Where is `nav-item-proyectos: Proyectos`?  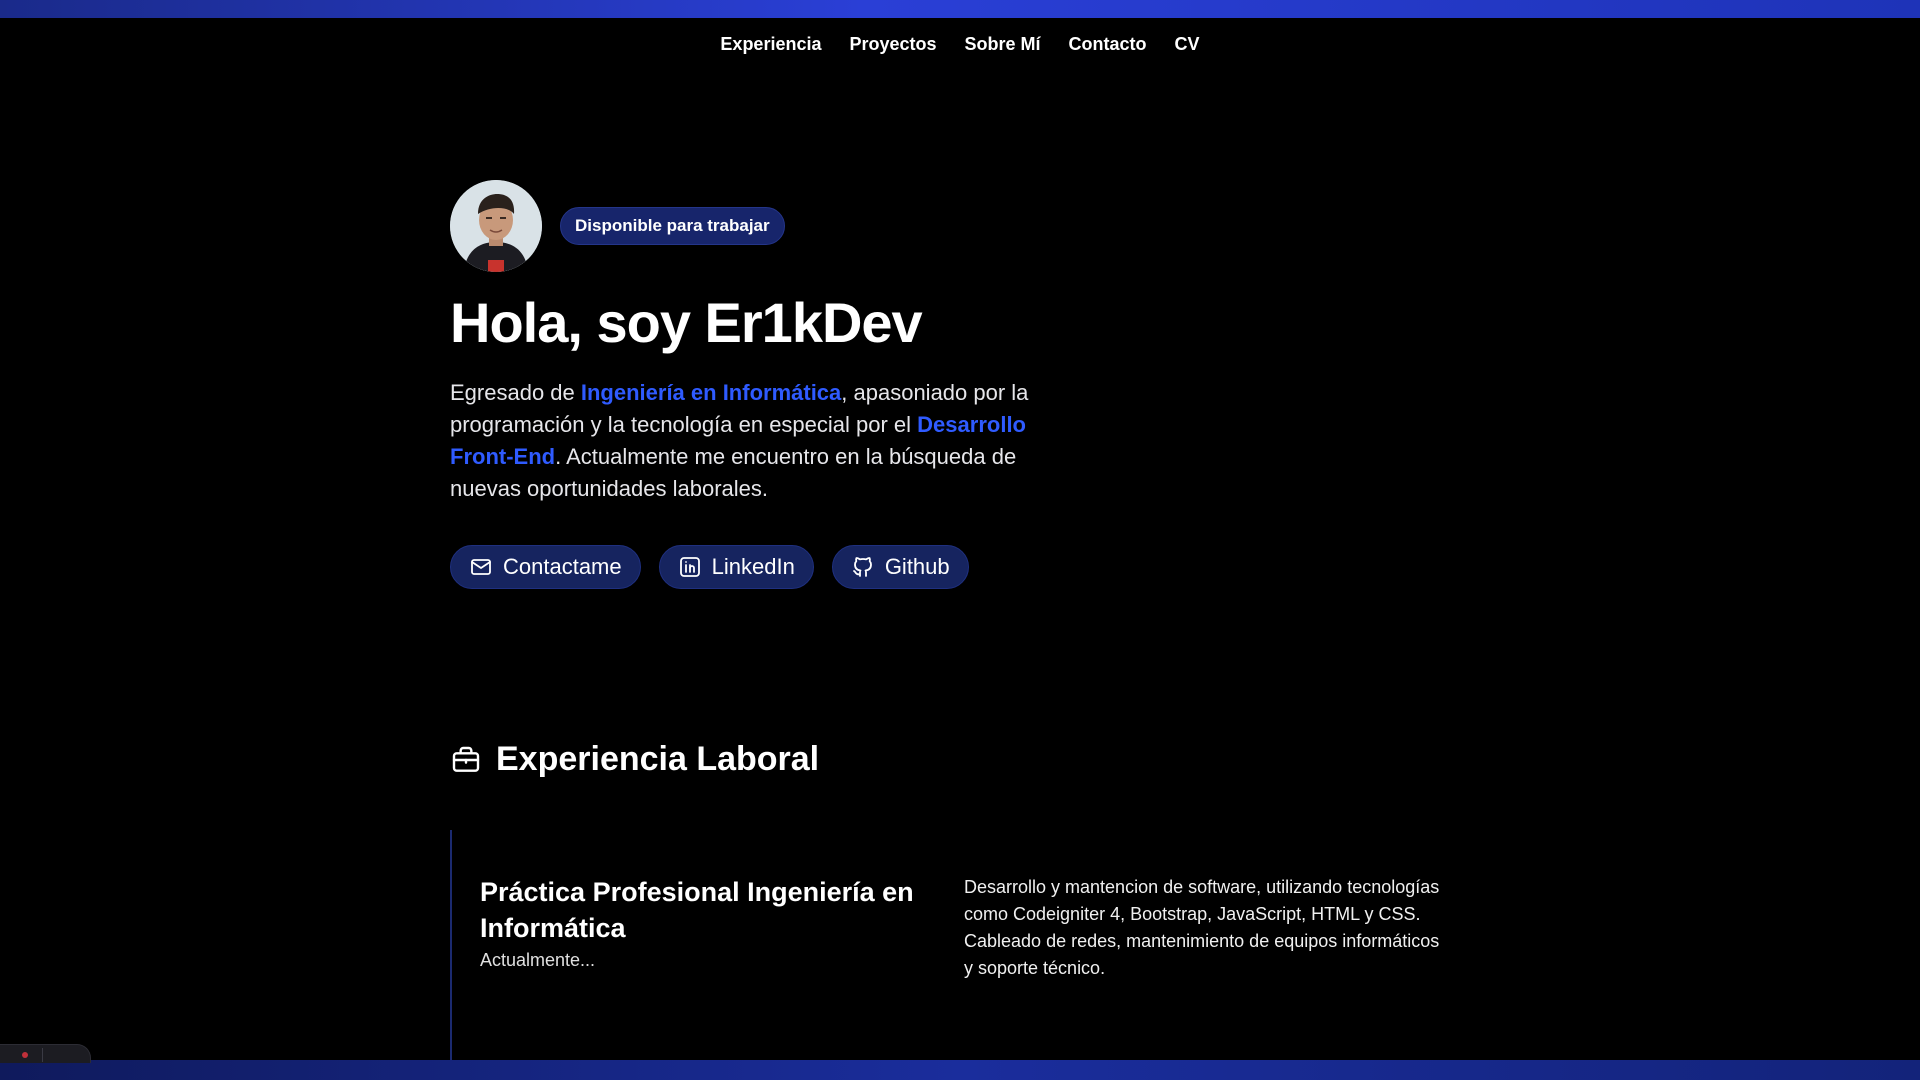
nav-item-proyectos: Proyectos is located at coordinates (892, 44).